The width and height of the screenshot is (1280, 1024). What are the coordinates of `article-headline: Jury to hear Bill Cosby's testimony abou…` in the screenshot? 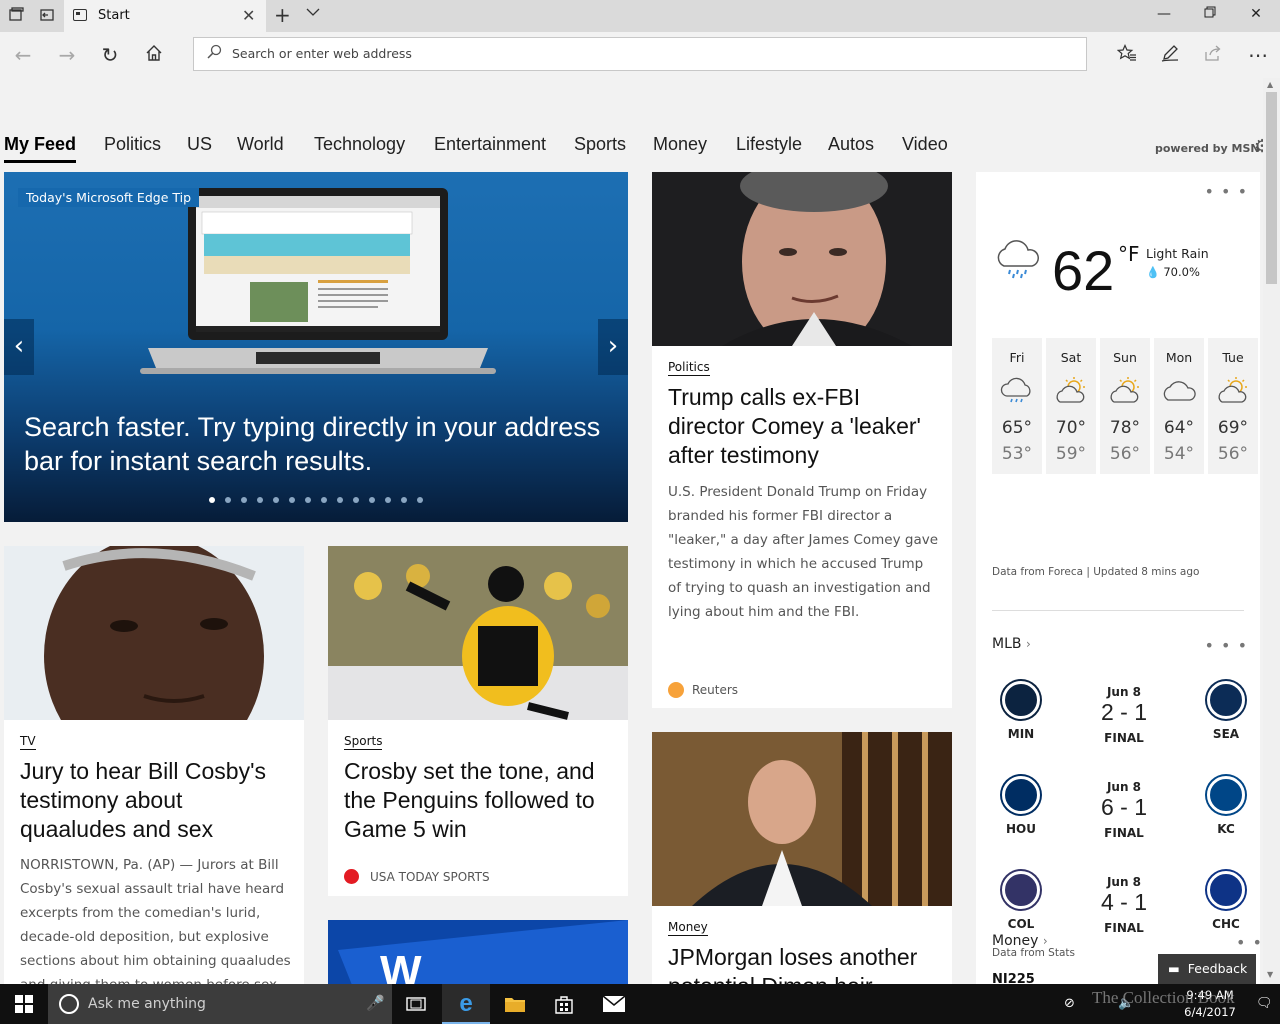 It's located at (155, 800).